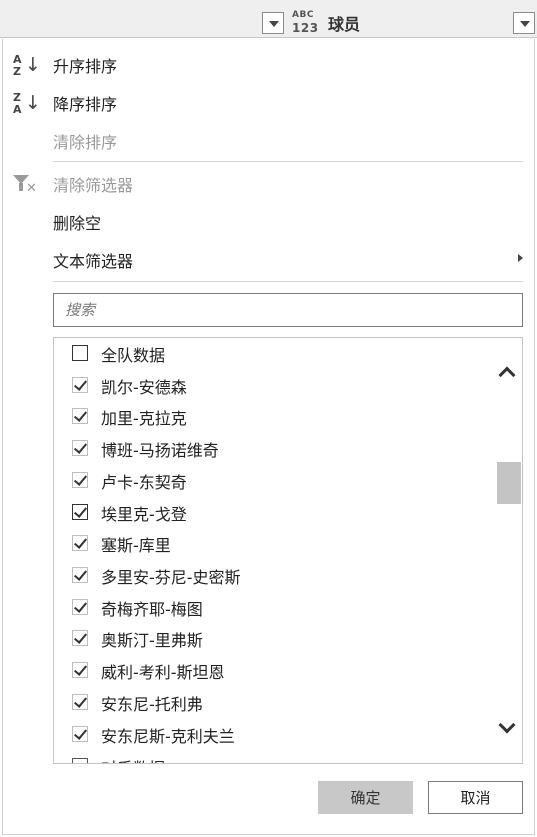 This screenshot has width=537, height=837. What do you see at coordinates (77, 222) in the screenshot?
I see `remove-empty-item: 删除空` at bounding box center [77, 222].